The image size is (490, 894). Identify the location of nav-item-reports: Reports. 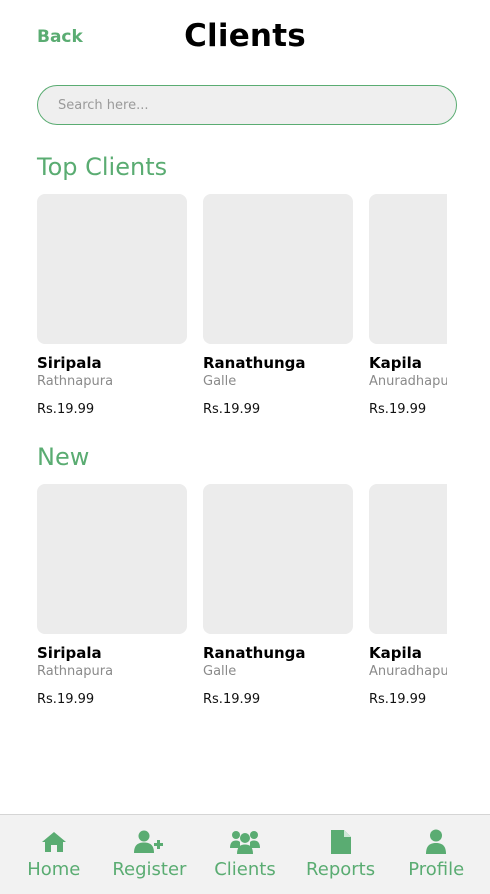
(341, 854).